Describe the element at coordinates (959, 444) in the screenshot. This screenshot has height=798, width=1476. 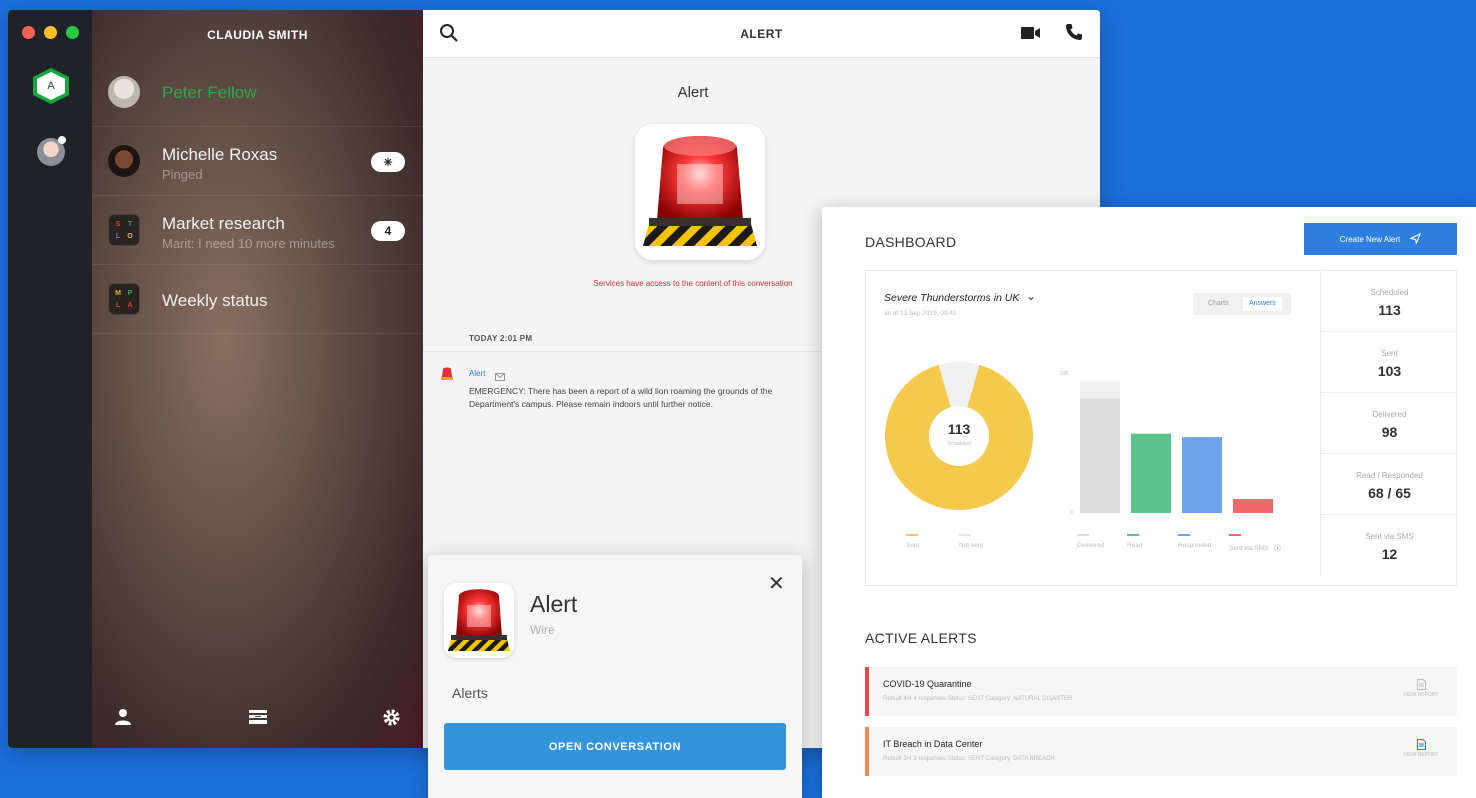
I see `donut-center-label: Scheduled` at that location.